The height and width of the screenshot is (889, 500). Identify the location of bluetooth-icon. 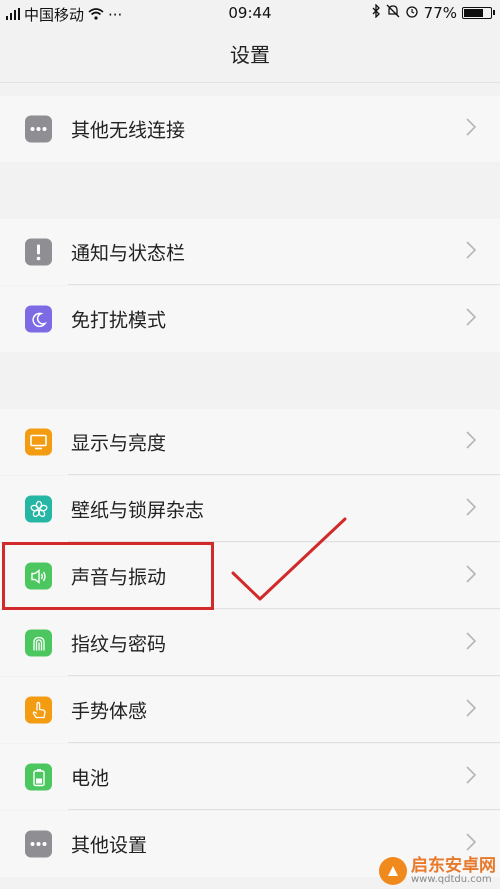
(376, 12).